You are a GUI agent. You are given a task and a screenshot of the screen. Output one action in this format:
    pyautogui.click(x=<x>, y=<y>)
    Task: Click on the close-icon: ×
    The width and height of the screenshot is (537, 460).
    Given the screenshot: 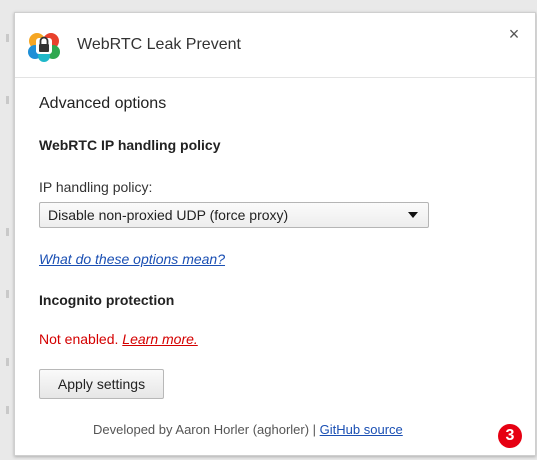 What is the action you would take?
    pyautogui.click(x=514, y=34)
    